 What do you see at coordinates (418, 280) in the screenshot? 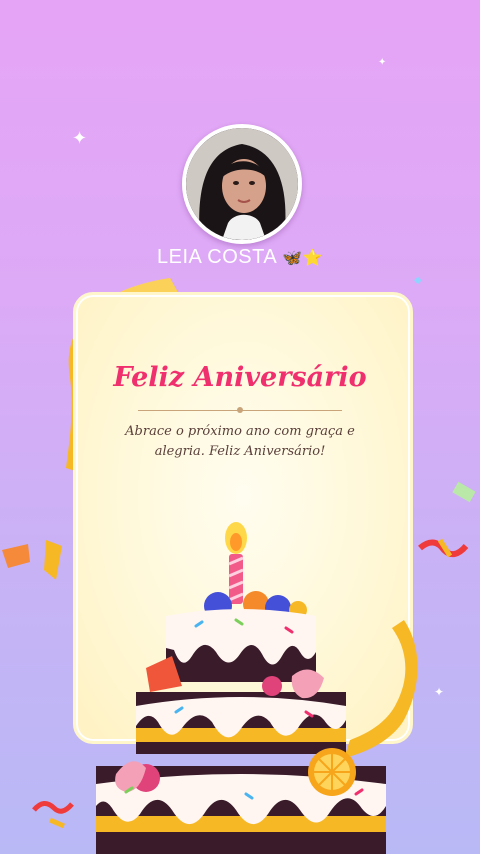
I see `sparkle-icon: ◆` at bounding box center [418, 280].